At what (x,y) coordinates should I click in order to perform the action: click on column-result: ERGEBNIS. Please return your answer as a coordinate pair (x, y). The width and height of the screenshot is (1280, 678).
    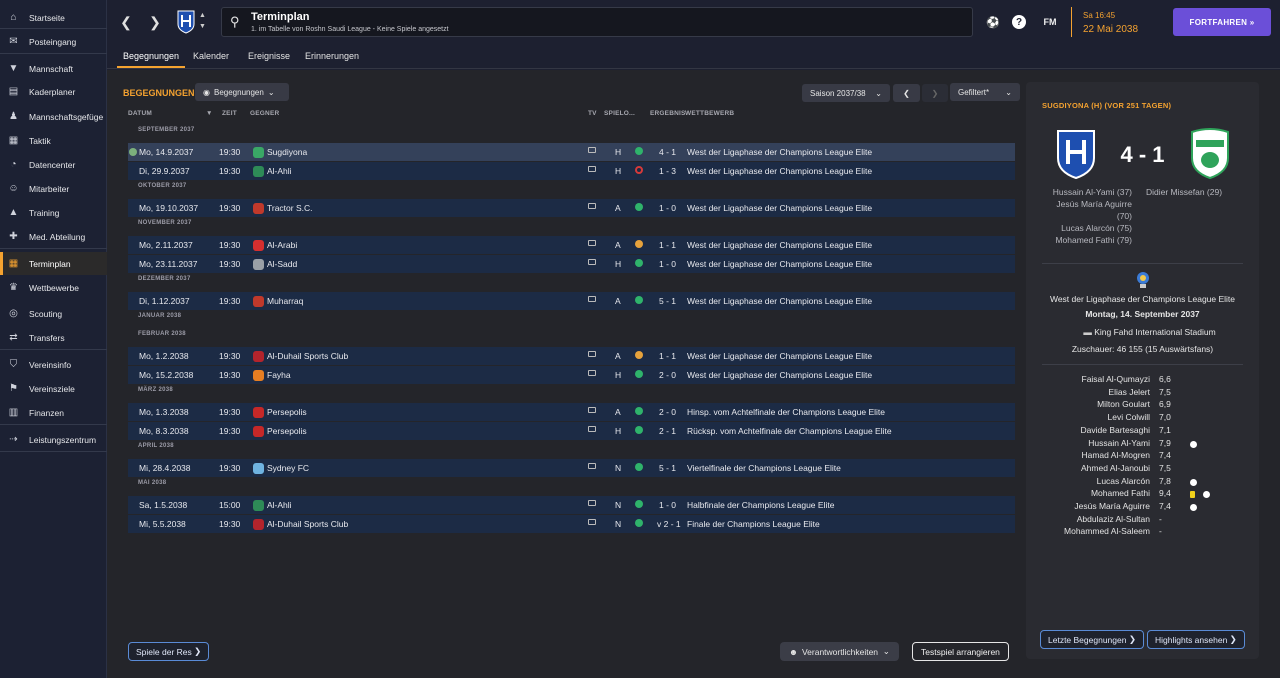
    Looking at the image, I should click on (668, 113).